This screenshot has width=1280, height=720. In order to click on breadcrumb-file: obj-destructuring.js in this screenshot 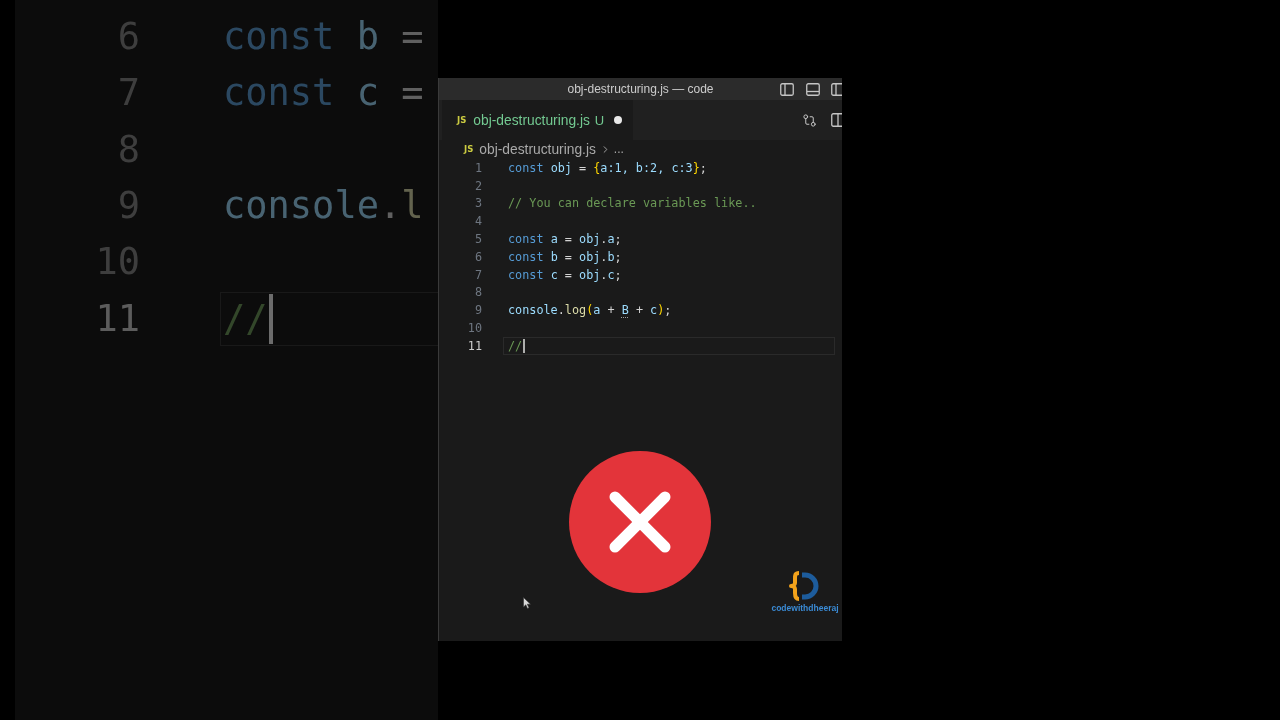, I will do `click(537, 149)`.